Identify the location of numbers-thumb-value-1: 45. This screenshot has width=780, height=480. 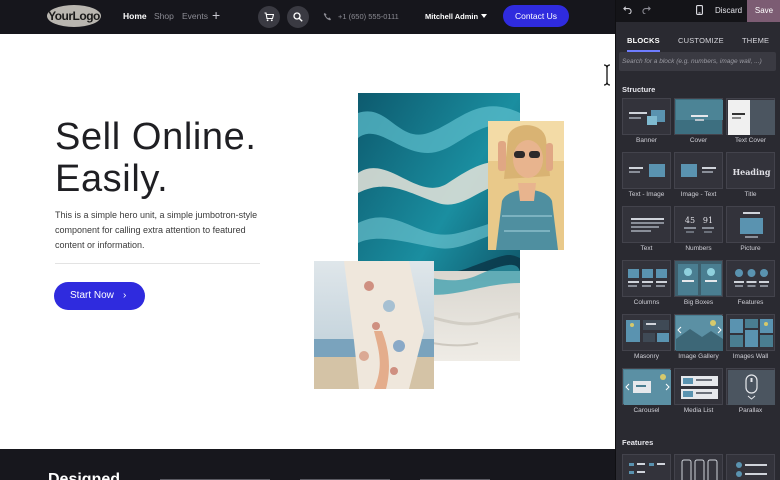
(690, 220).